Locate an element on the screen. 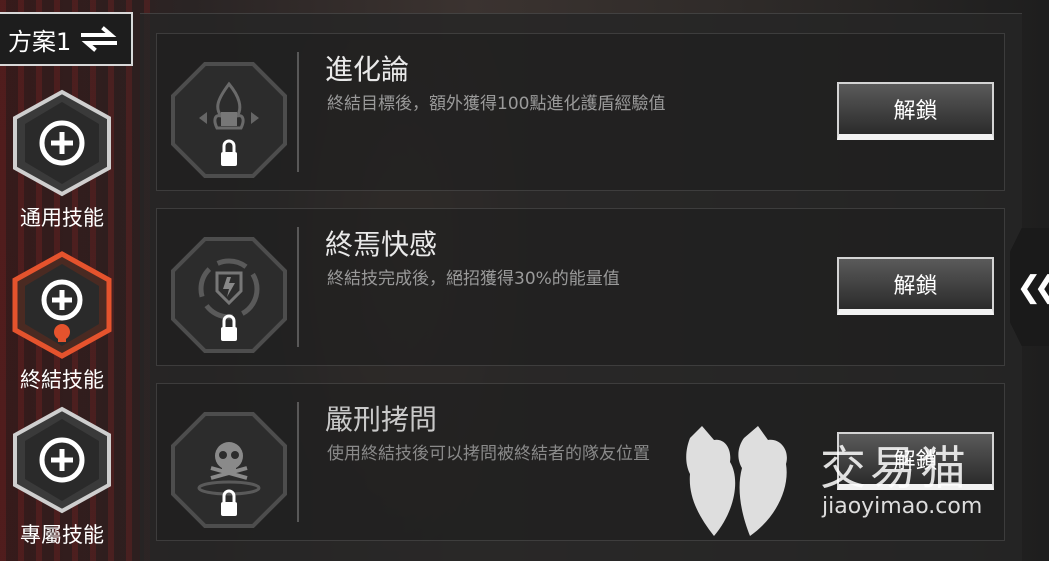 The width and height of the screenshot is (1049, 561). double-chevron-left-icon: ❮❮ is located at coordinates (1032, 287).